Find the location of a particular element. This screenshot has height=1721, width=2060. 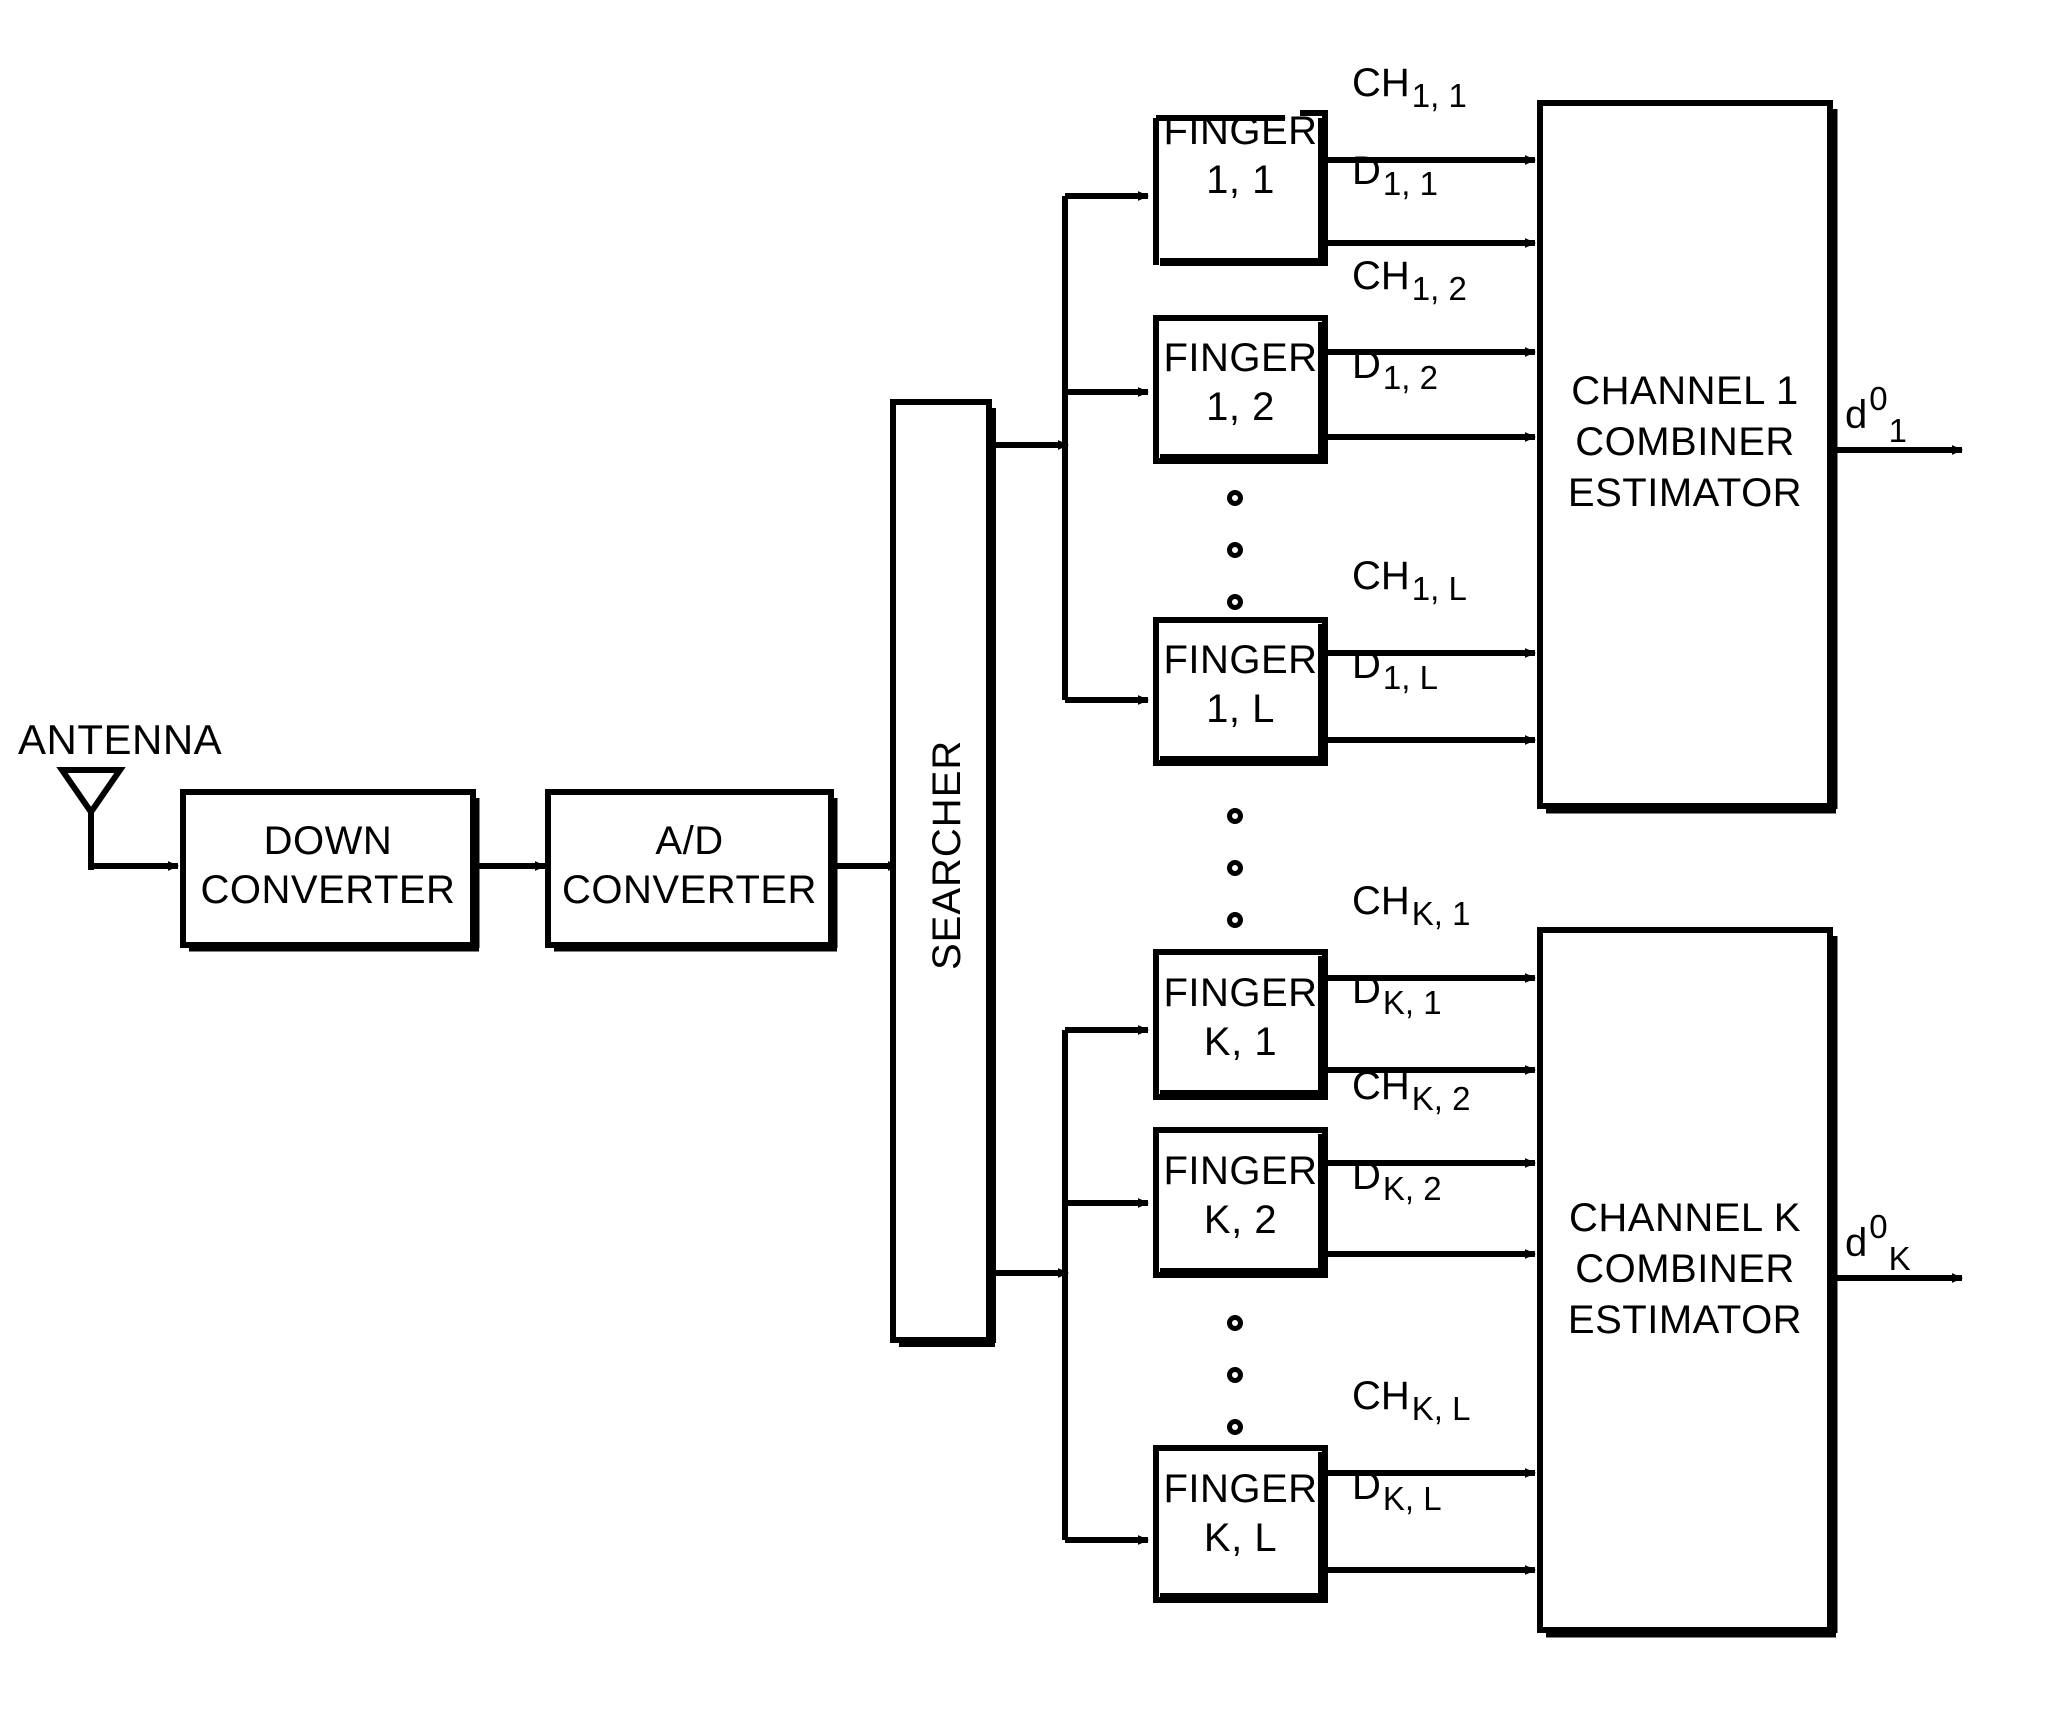

finger-1-1-line-1: FINGER is located at coordinates (1240, 131).